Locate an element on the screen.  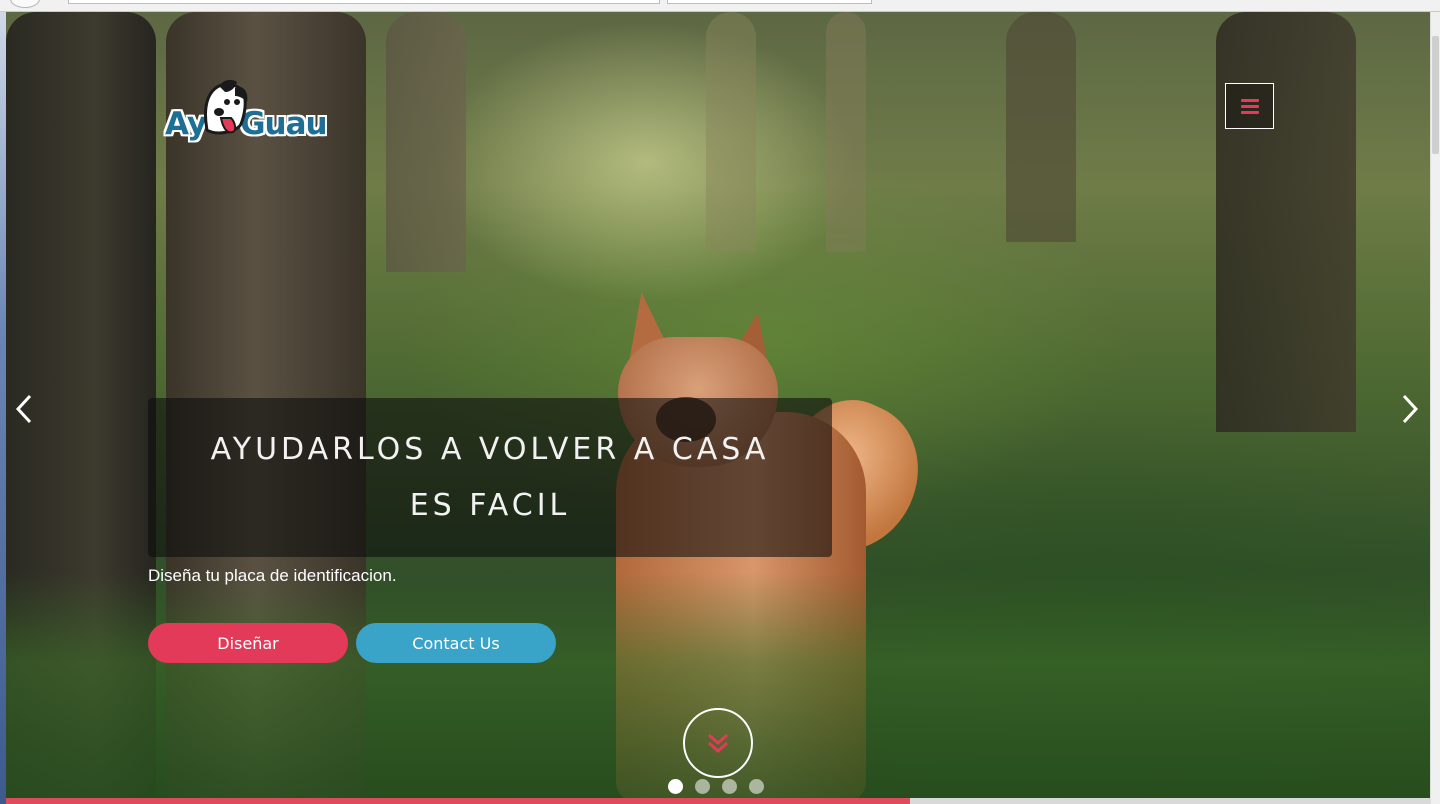
browser-search-box is located at coordinates (769, 2).